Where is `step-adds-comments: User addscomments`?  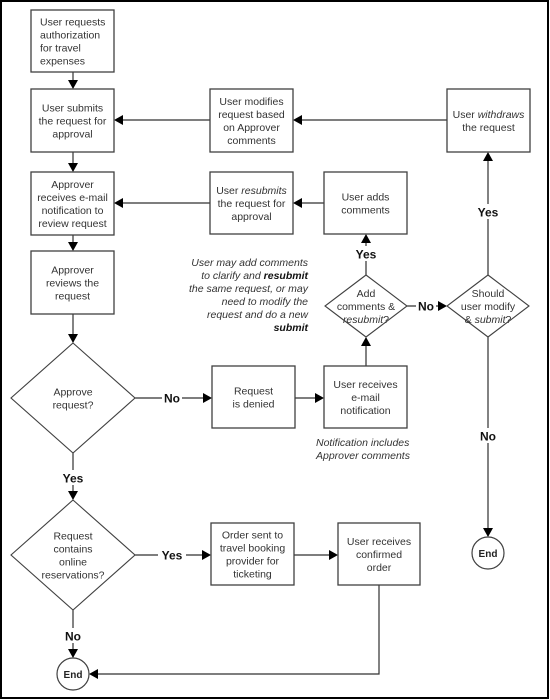 step-adds-comments: User addscomments is located at coordinates (365, 203).